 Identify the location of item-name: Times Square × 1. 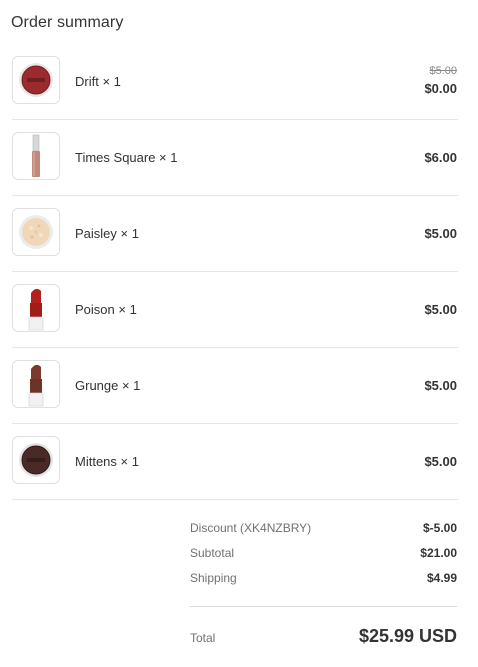
(126, 157).